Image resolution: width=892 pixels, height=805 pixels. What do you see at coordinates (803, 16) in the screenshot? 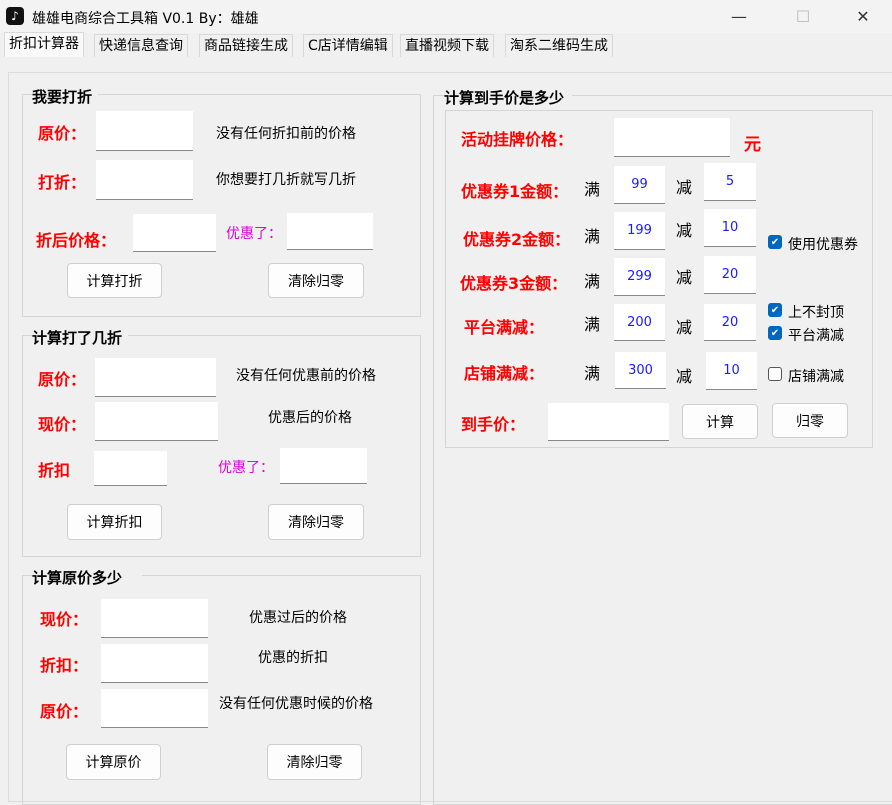
I see `maximize-button: ☐` at bounding box center [803, 16].